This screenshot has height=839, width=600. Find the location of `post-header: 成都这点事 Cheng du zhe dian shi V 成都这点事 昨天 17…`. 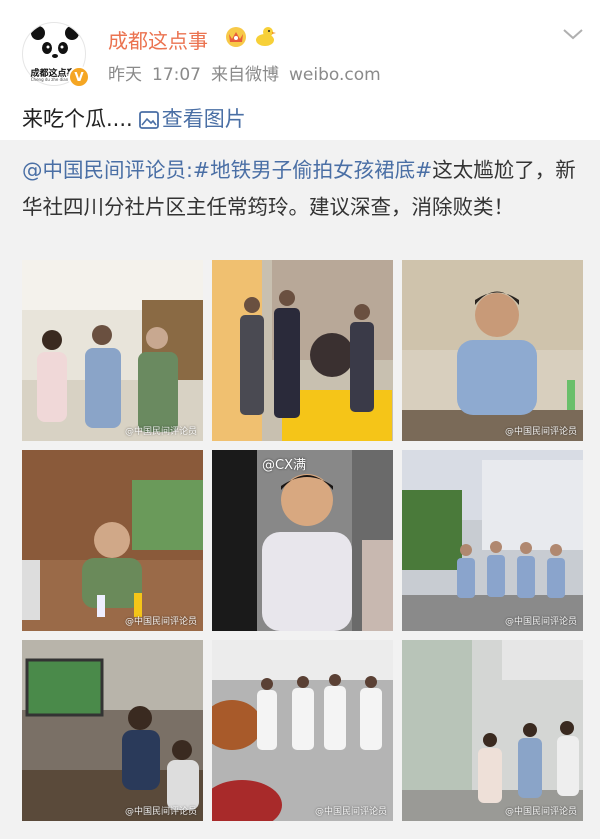

post-header: 成都这点事 Cheng du zhe dian shi V 成都这点事 昨天 17… is located at coordinates (300, 47).